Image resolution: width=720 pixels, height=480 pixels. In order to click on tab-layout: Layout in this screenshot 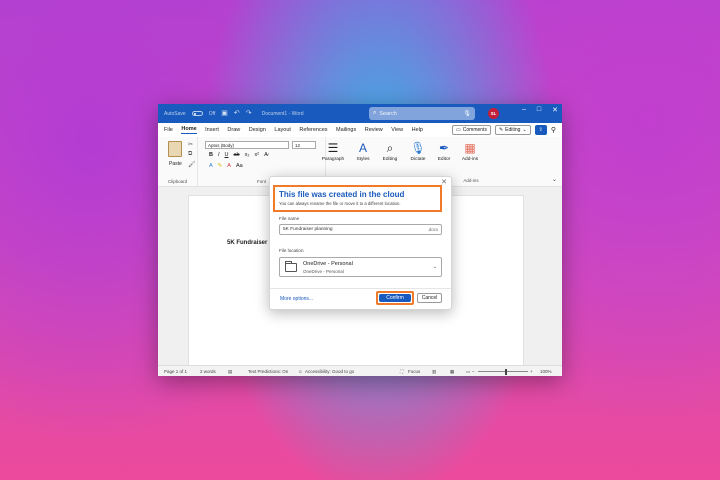, I will do `click(282, 130)`.